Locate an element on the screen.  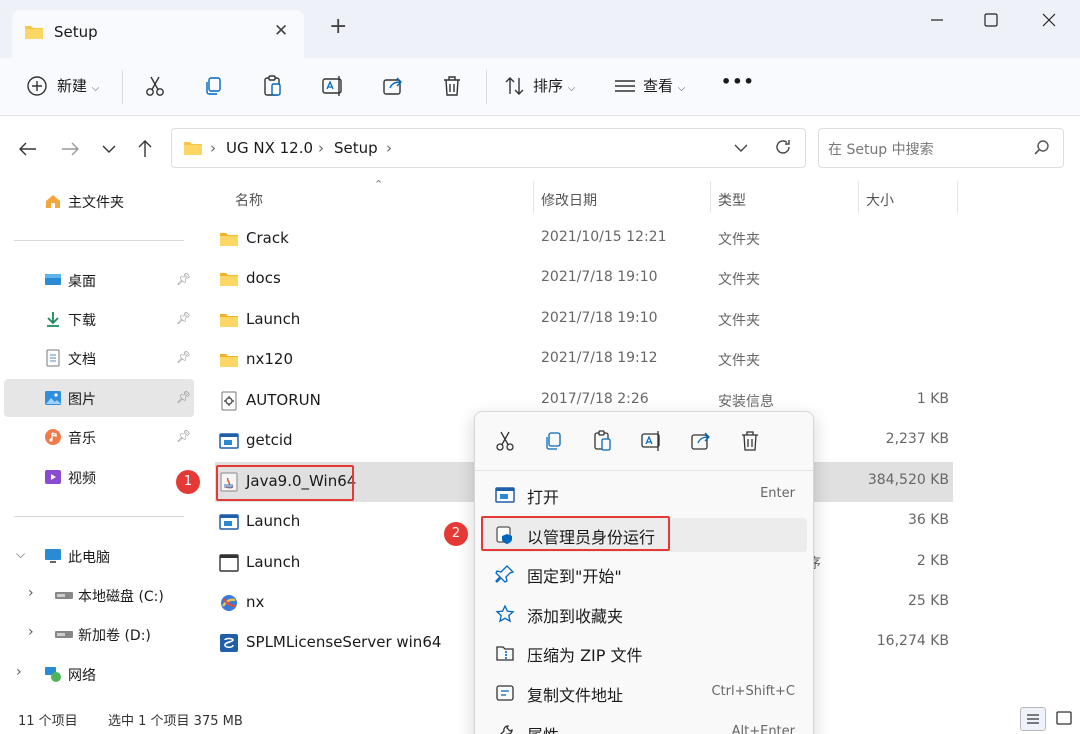
menu-divider is located at coordinates (644, 470).